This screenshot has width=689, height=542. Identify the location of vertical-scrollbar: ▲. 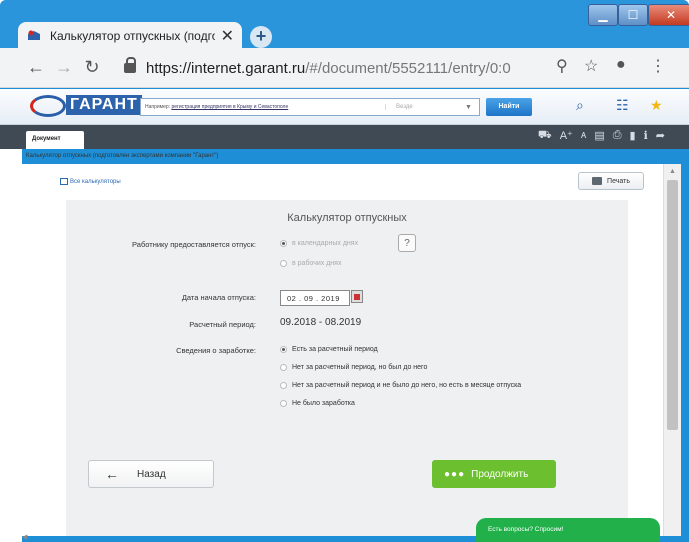
(672, 350).